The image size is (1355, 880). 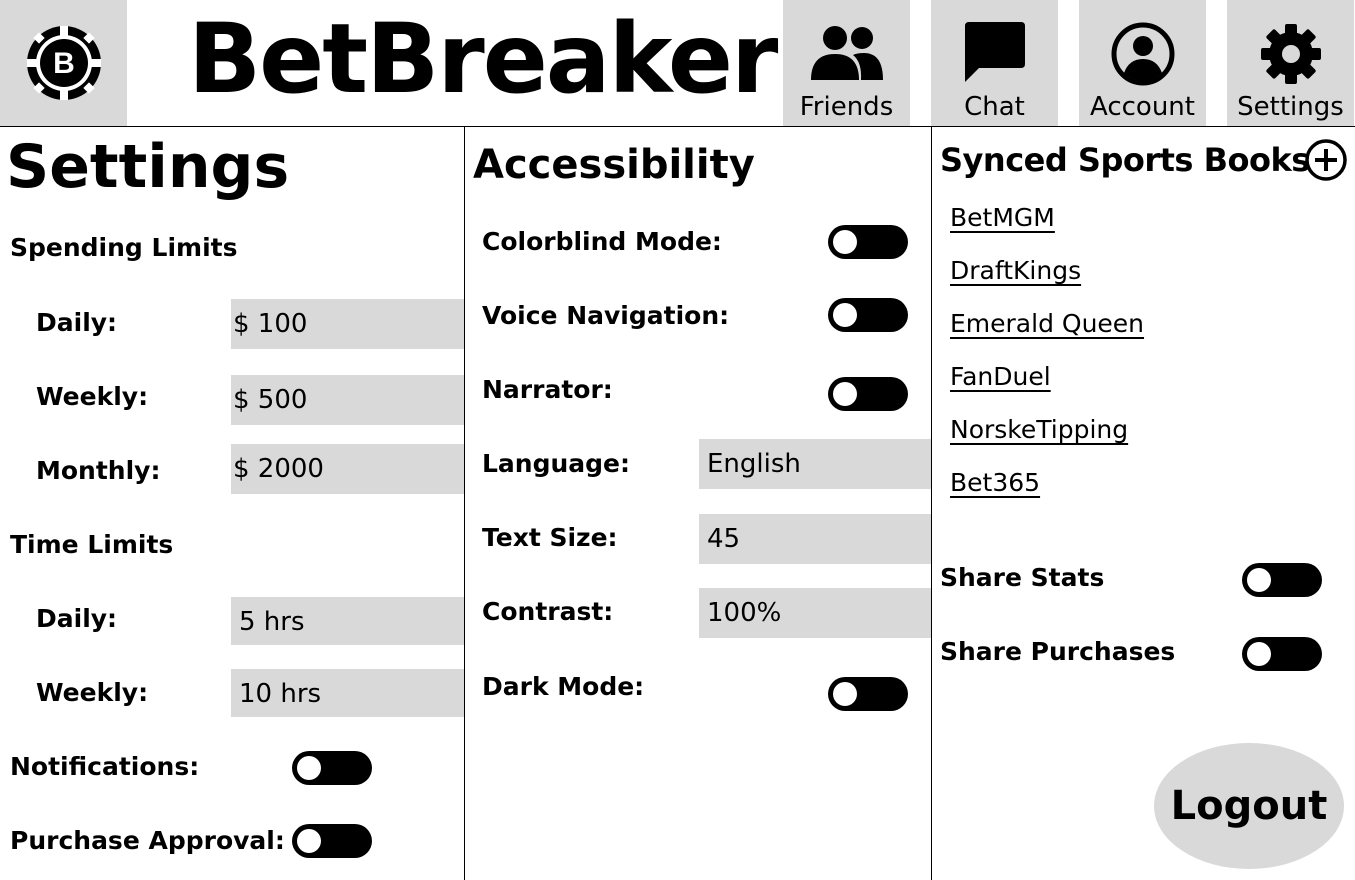 I want to click on chat-icon, so click(x=994, y=52).